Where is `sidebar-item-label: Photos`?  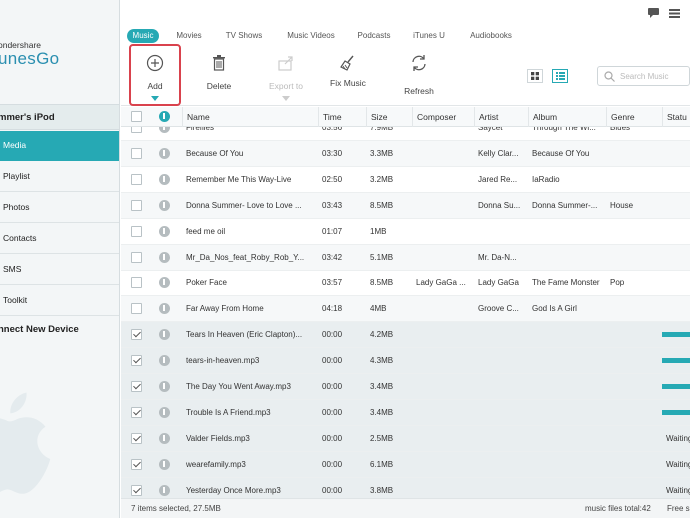
sidebar-item-label: Photos is located at coordinates (16, 207).